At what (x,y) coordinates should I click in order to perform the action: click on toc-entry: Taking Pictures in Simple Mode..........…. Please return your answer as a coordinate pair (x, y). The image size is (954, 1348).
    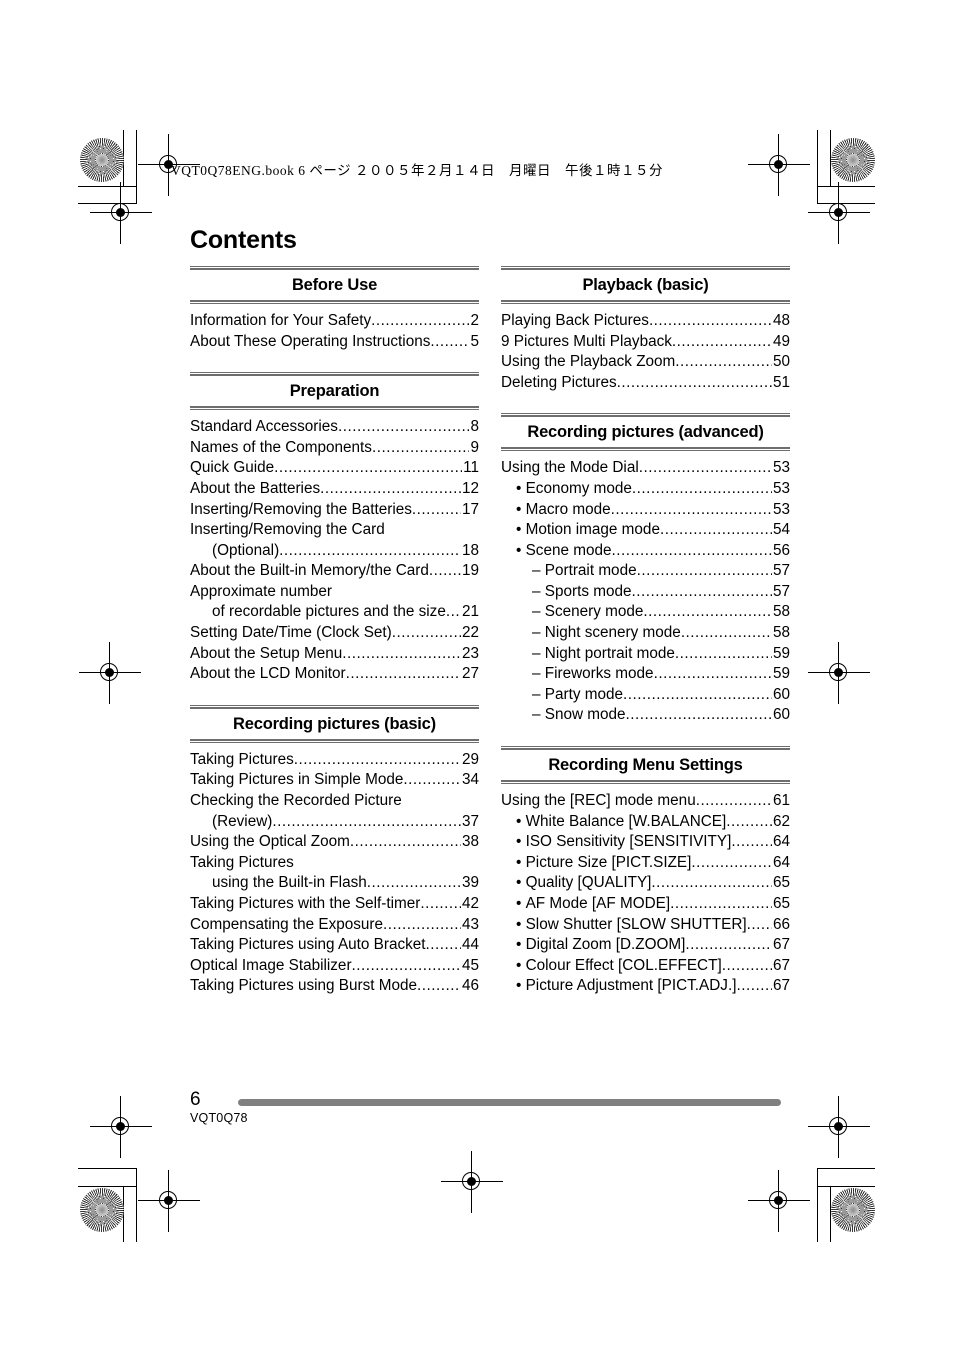
    Looking at the image, I should click on (334, 780).